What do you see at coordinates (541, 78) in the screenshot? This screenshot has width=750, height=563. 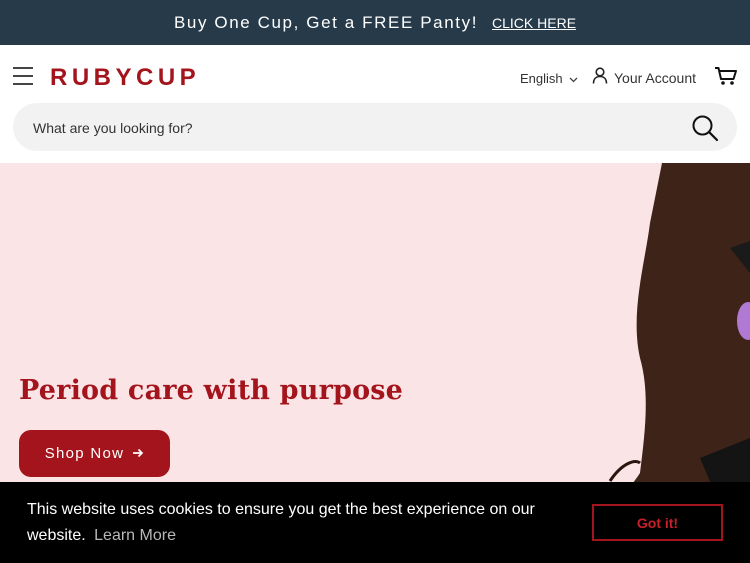 I see `language-label: English` at bounding box center [541, 78].